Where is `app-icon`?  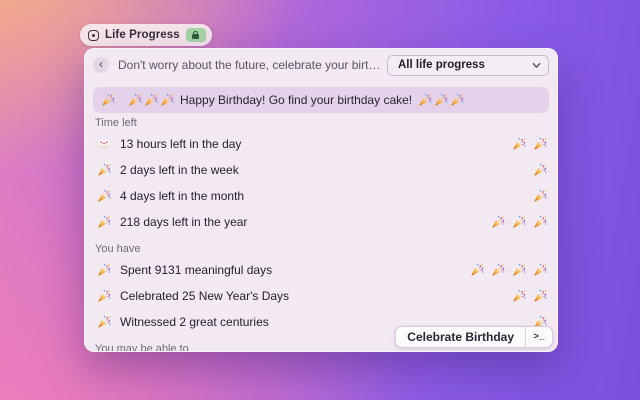
app-icon is located at coordinates (93, 35).